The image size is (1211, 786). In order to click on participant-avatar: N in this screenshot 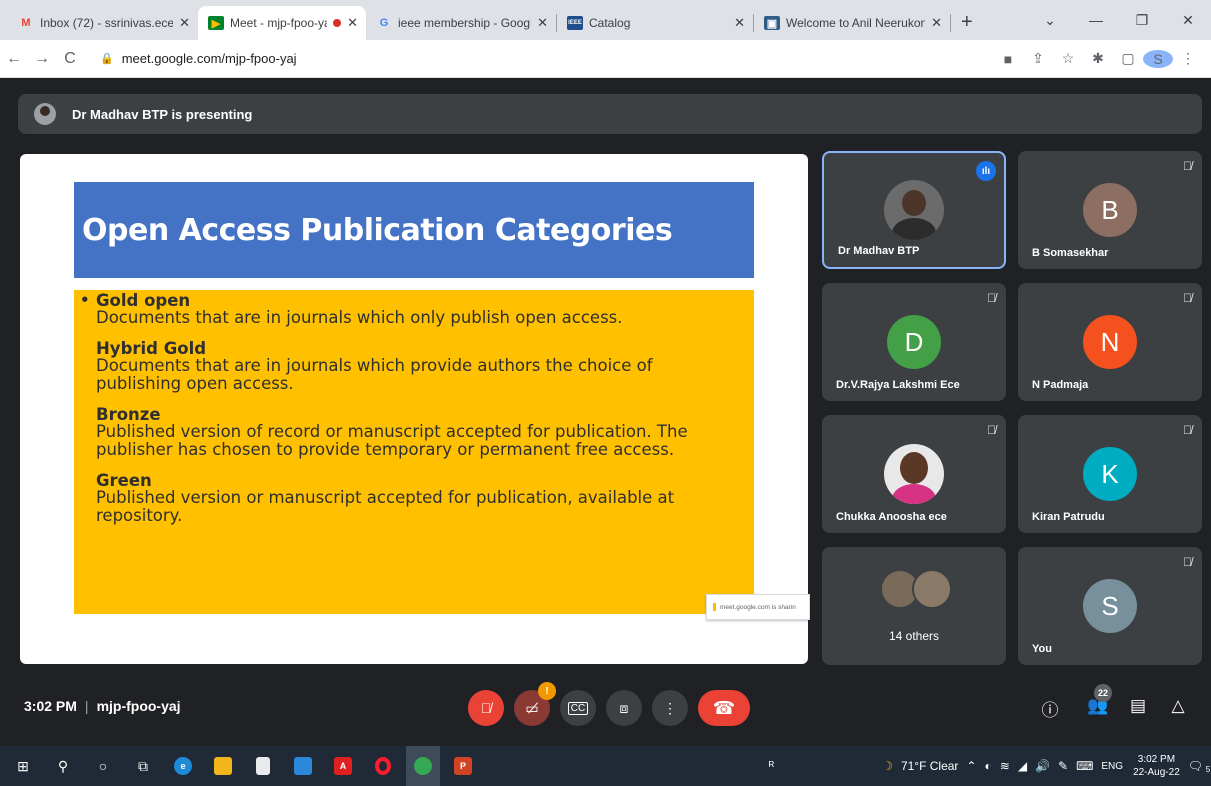, I will do `click(1110, 342)`.